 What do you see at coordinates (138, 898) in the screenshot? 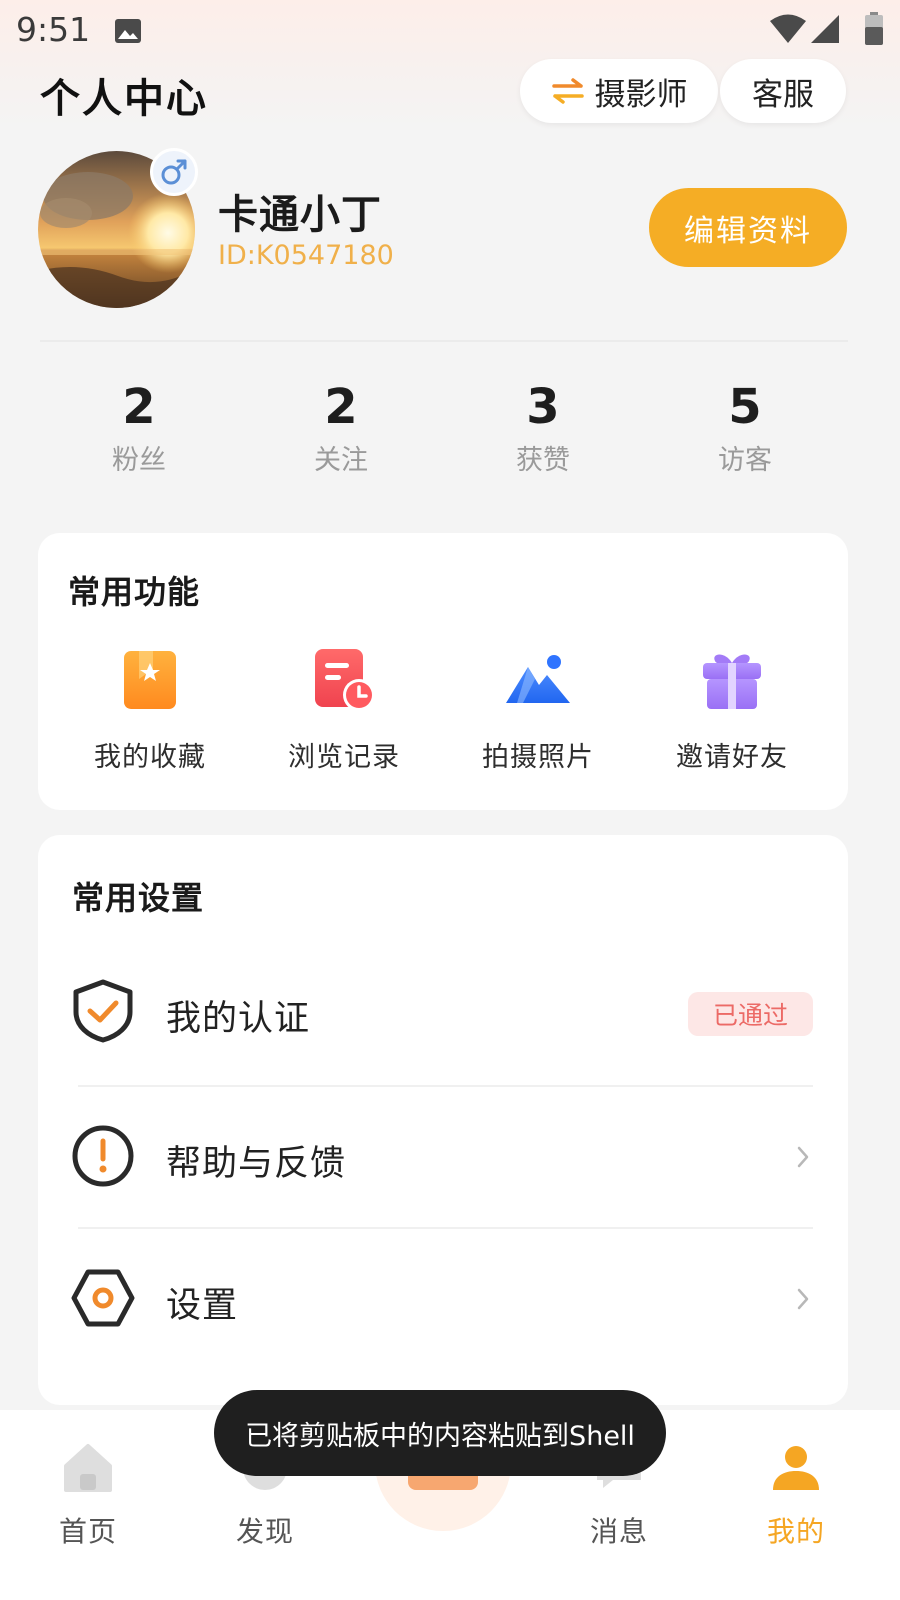
I see `section-title: 常用设置` at bounding box center [138, 898].